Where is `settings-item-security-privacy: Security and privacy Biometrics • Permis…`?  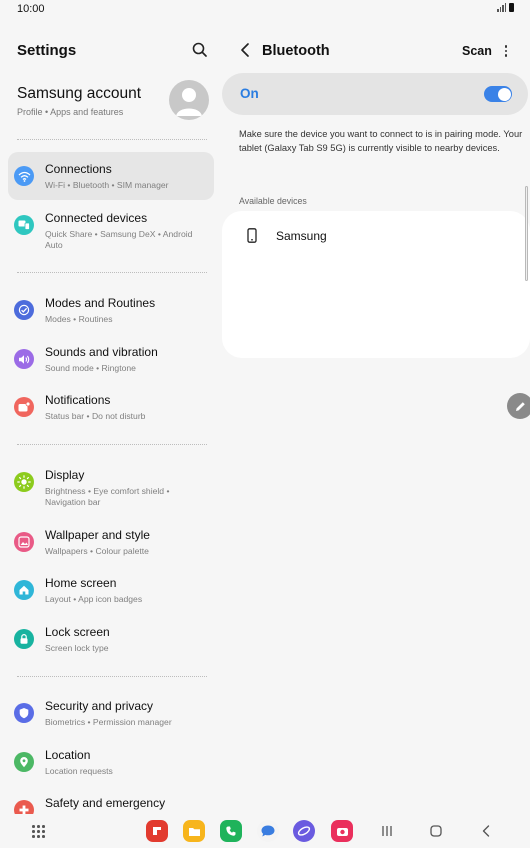 settings-item-security-privacy: Security and privacy Biometrics • Permis… is located at coordinates (111, 713).